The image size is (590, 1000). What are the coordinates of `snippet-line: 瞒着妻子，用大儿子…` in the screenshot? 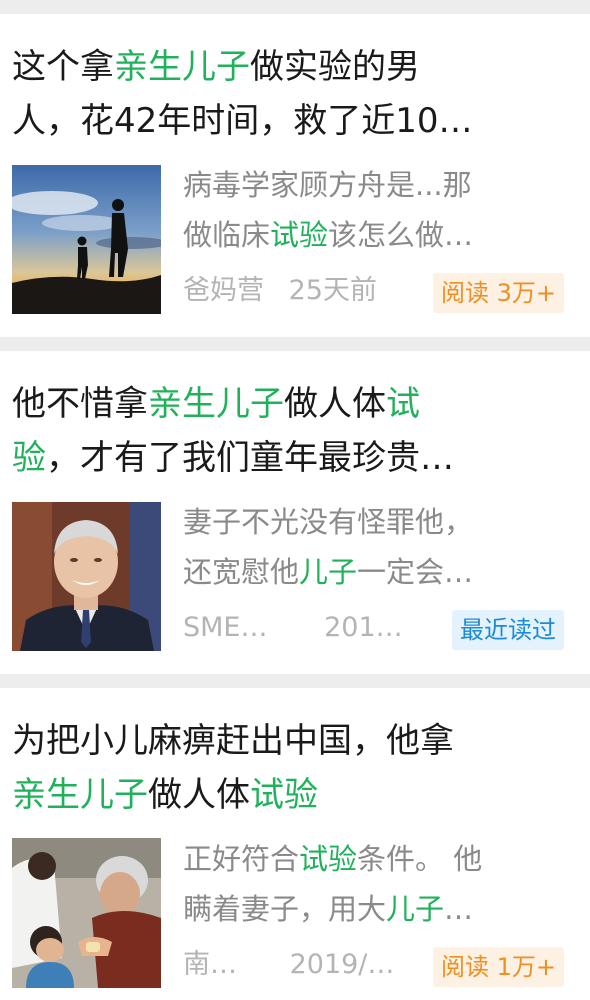 It's located at (363, 909).